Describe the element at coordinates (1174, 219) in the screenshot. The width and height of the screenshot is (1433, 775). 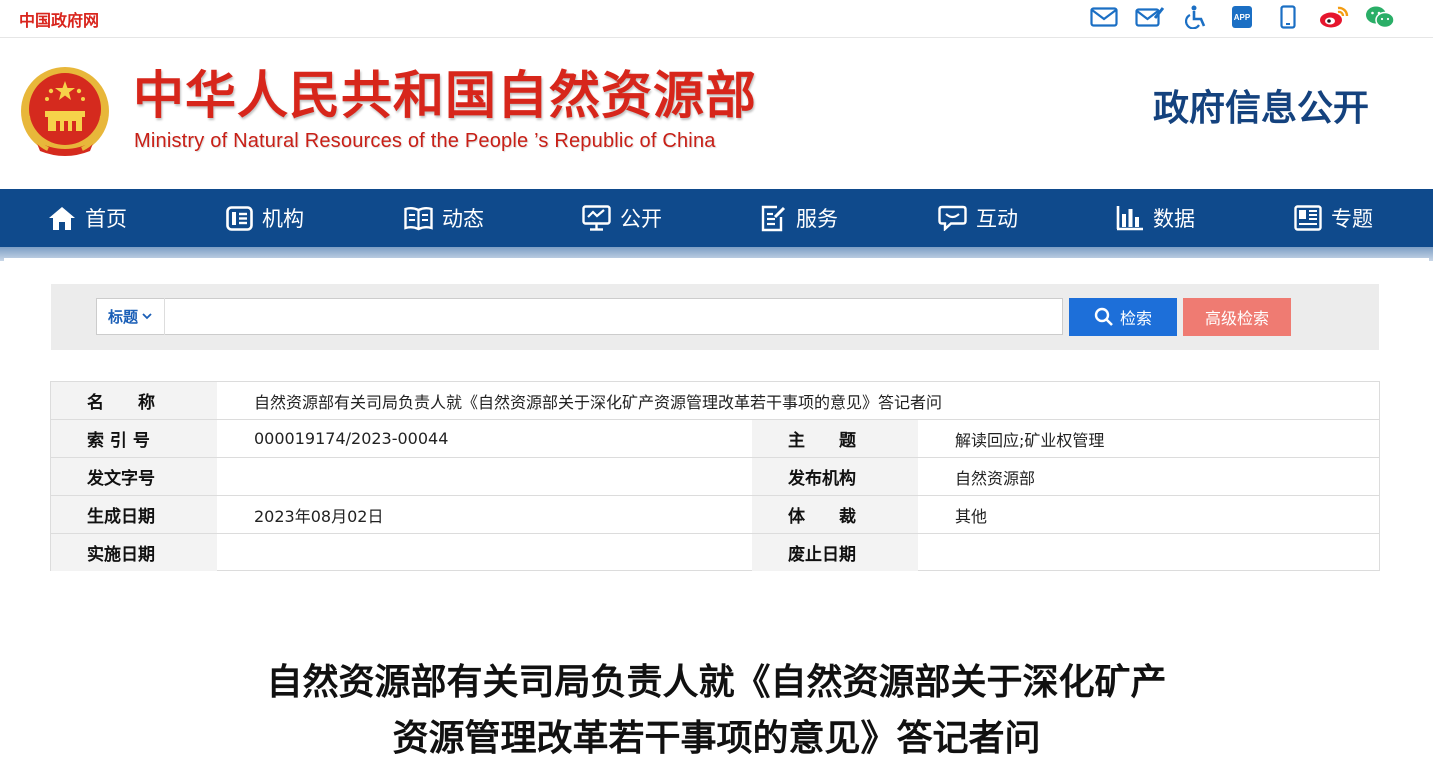
I see `nav-label: 数据` at that location.